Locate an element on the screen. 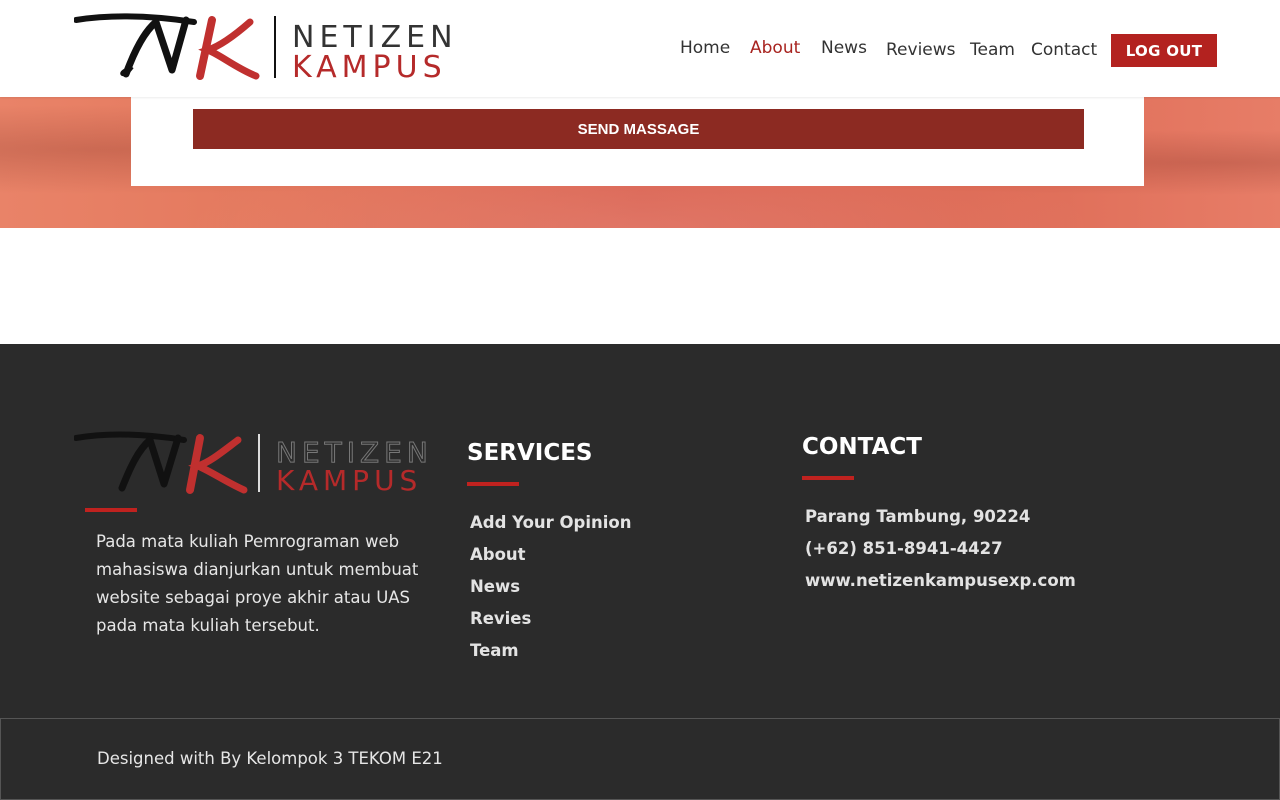 This screenshot has width=1280, height=800. footer-logo-underline is located at coordinates (111, 510).